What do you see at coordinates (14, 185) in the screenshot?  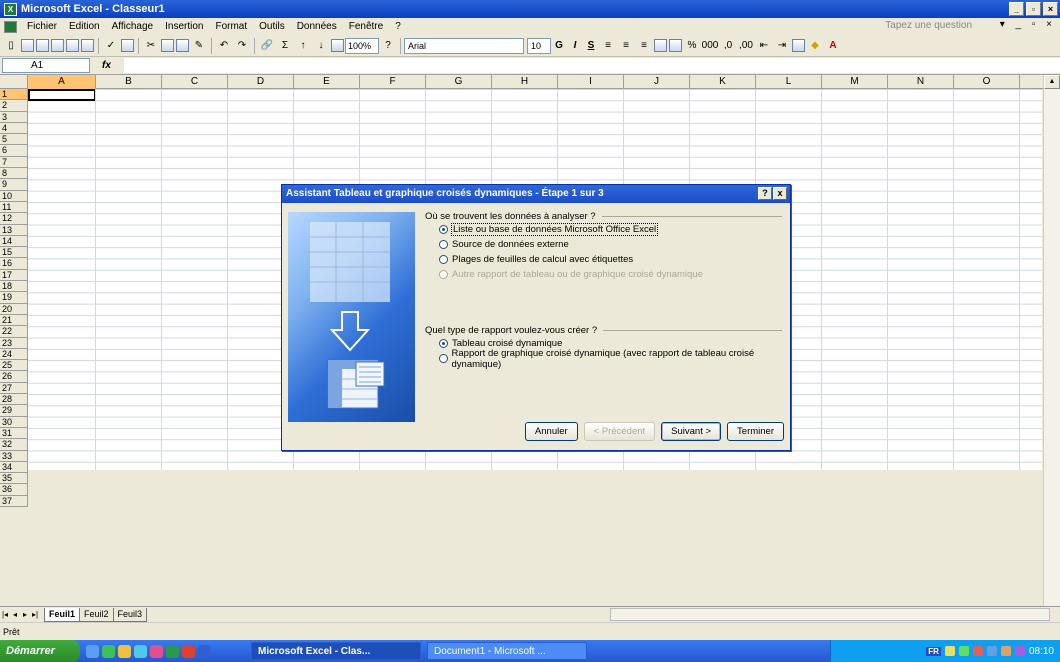 I see `row-header: 9` at bounding box center [14, 185].